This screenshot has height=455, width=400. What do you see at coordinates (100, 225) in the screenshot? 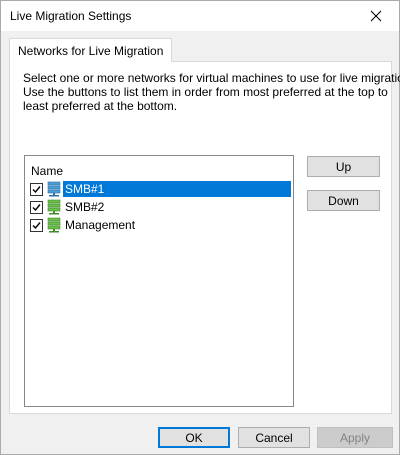
I see `list-item-label: Management` at bounding box center [100, 225].